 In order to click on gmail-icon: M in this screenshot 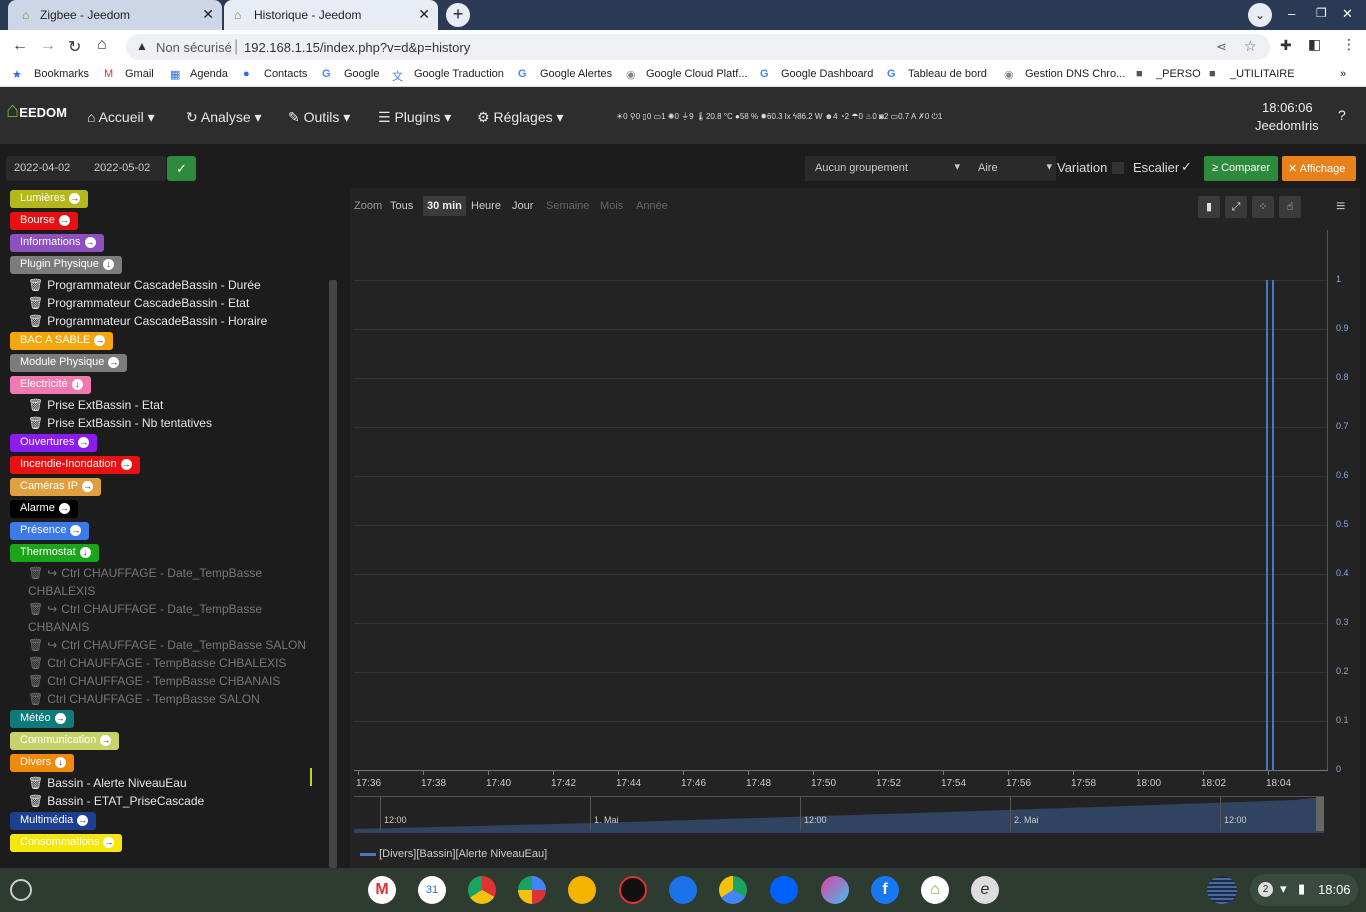, I will do `click(382, 890)`.